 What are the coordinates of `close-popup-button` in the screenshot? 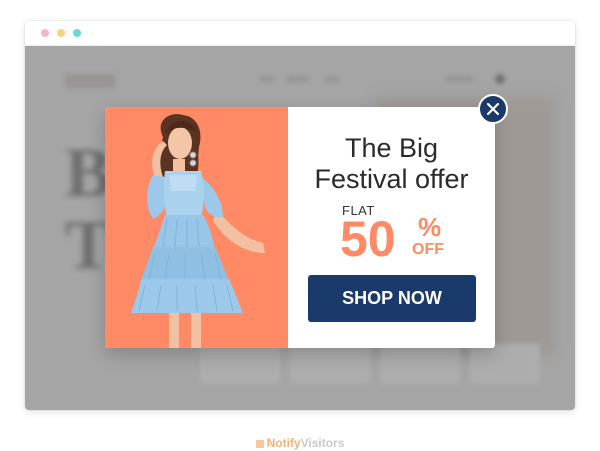 It's located at (493, 109).